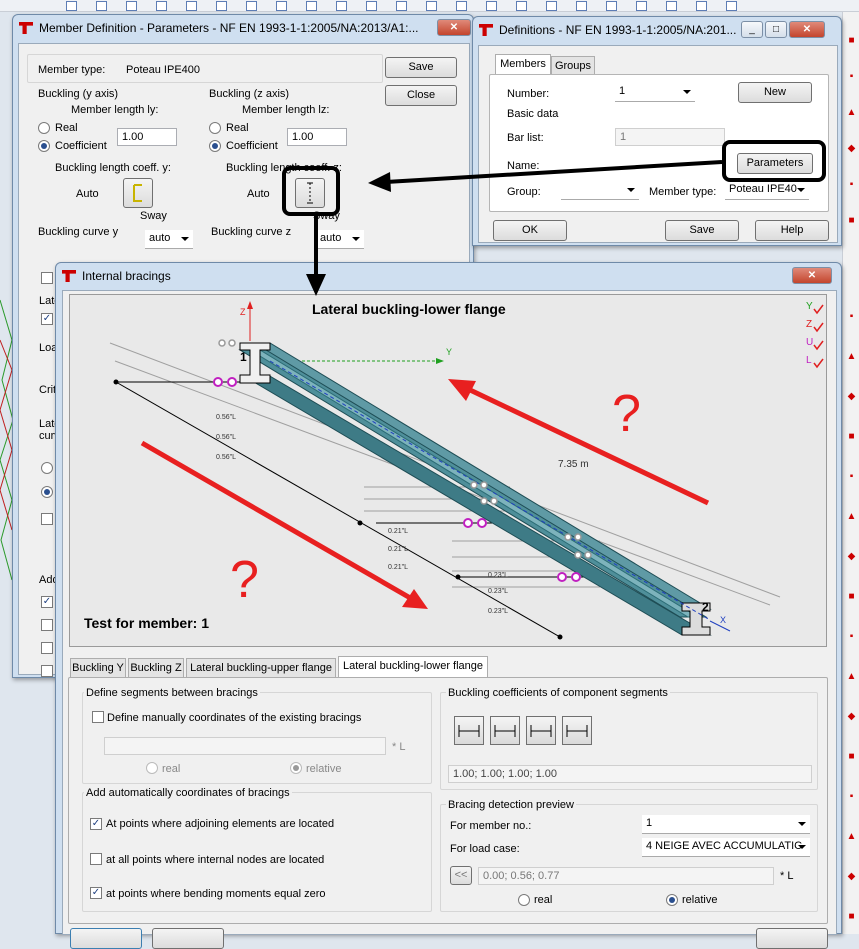  I want to click on buckling-curve-y-select: auto, so click(169, 239).